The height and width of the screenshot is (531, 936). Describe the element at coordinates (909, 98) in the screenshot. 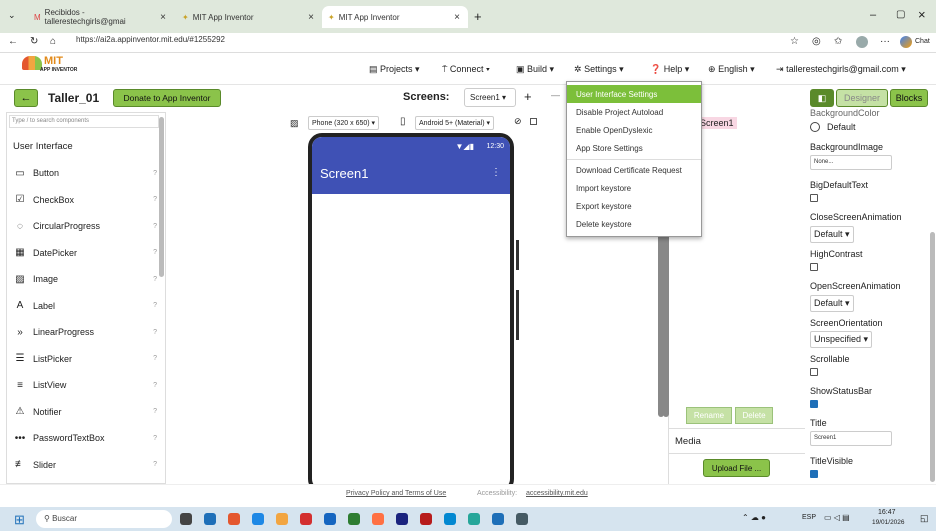

I see `blocks-button: Blocks` at that location.